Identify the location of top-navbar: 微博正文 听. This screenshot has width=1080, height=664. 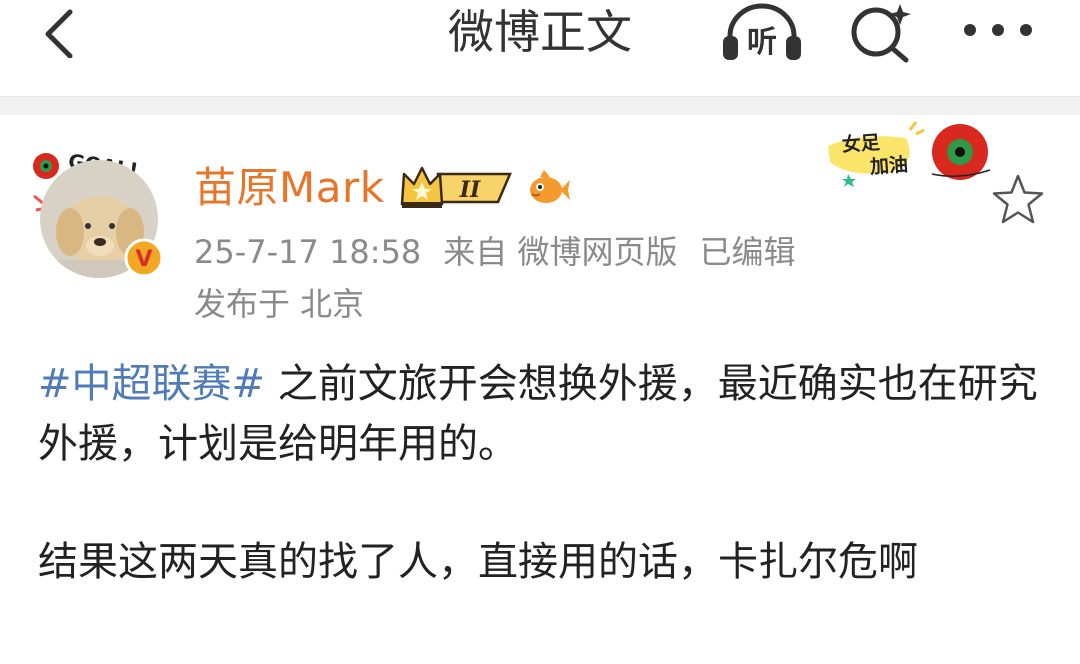
(540, 48).